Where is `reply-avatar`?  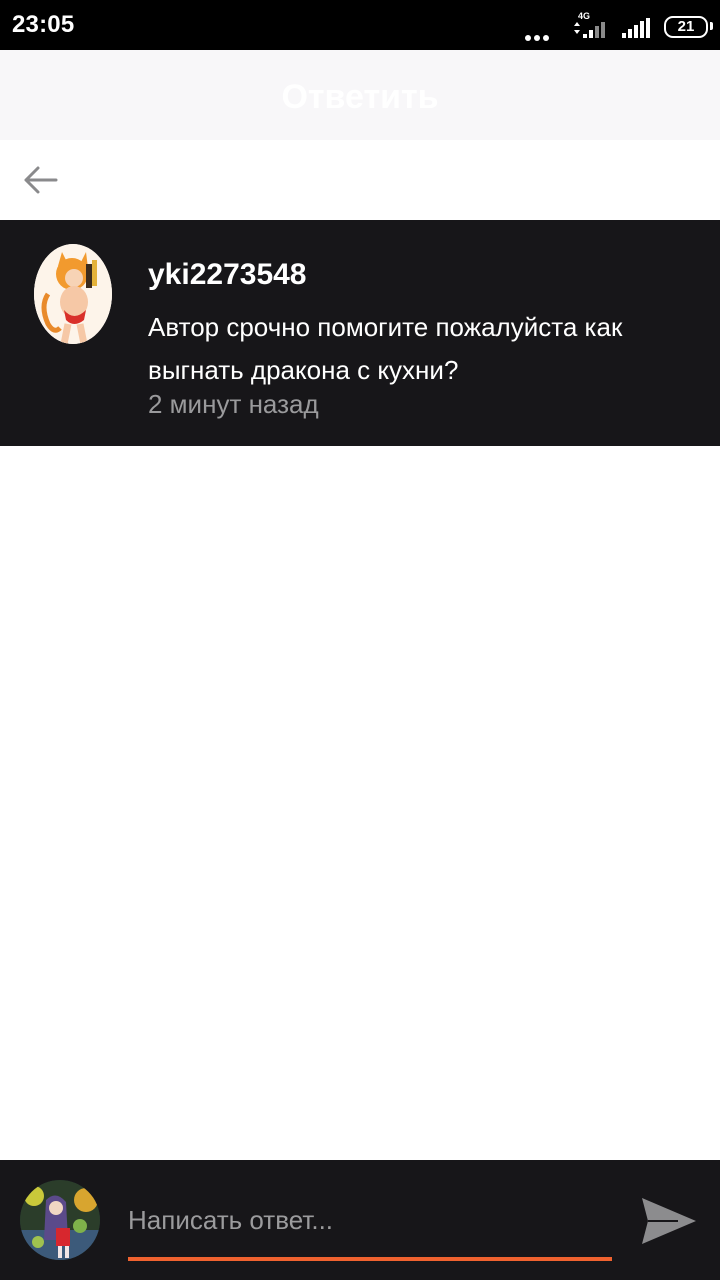 reply-avatar is located at coordinates (60, 1220).